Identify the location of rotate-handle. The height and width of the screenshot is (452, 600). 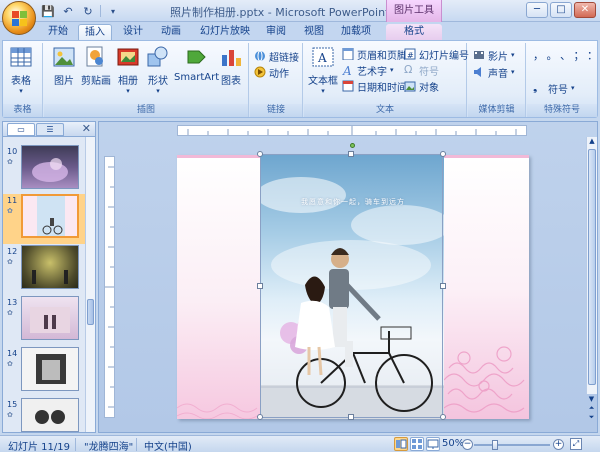
(352, 145).